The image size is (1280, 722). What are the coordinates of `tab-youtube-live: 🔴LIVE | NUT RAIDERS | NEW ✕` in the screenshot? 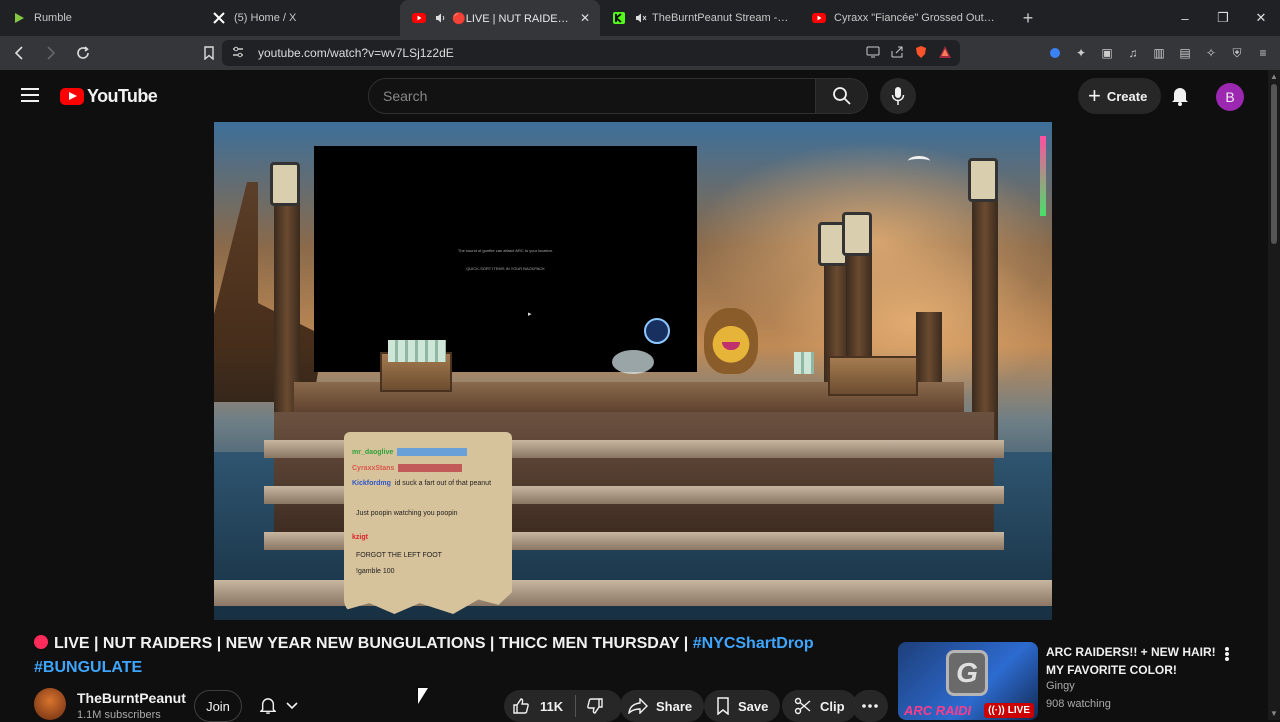 It's located at (500, 18).